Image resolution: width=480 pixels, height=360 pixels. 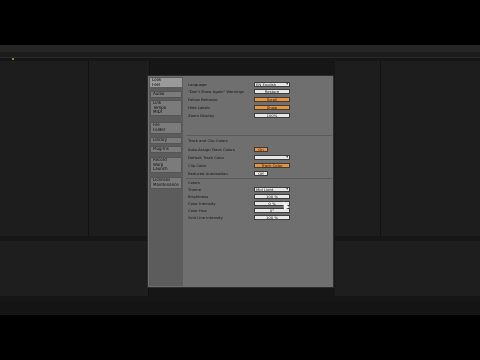 I want to click on background-toolbar, so click(x=240, y=48).